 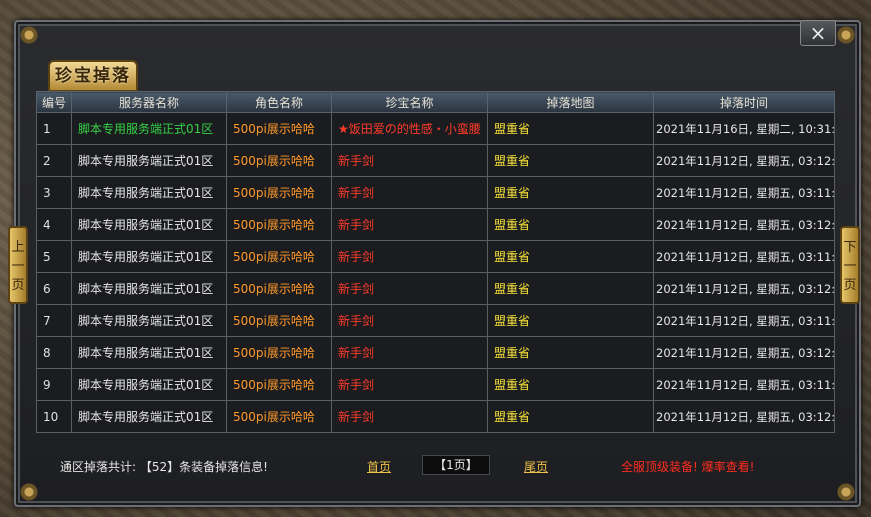 What do you see at coordinates (818, 33) in the screenshot?
I see `close-button: ×` at bounding box center [818, 33].